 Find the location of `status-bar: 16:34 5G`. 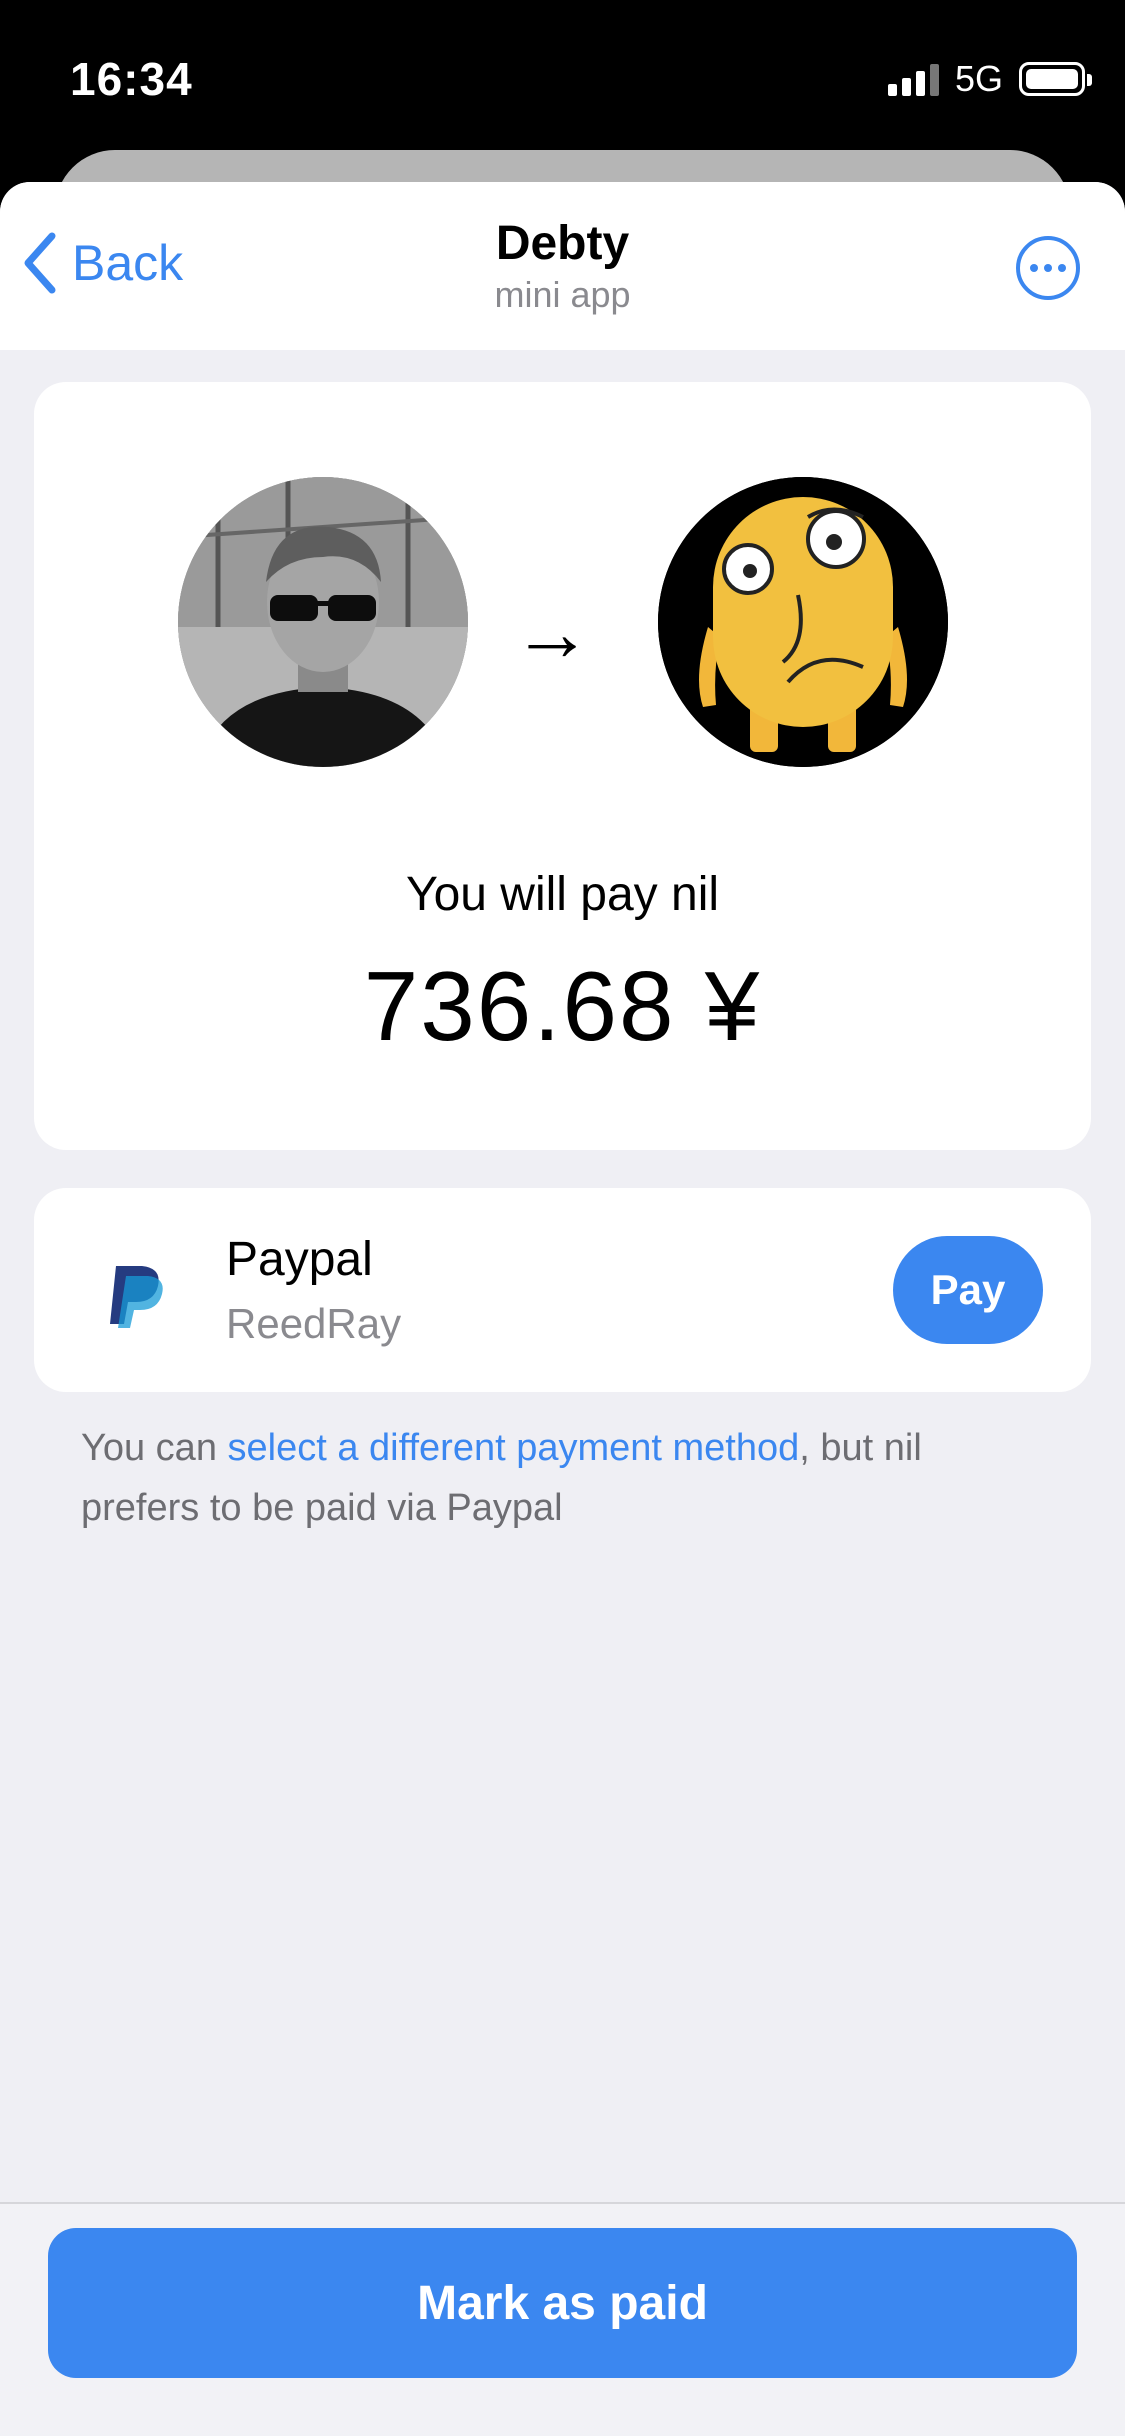

status-bar: 16:34 5G is located at coordinates (562, 80).